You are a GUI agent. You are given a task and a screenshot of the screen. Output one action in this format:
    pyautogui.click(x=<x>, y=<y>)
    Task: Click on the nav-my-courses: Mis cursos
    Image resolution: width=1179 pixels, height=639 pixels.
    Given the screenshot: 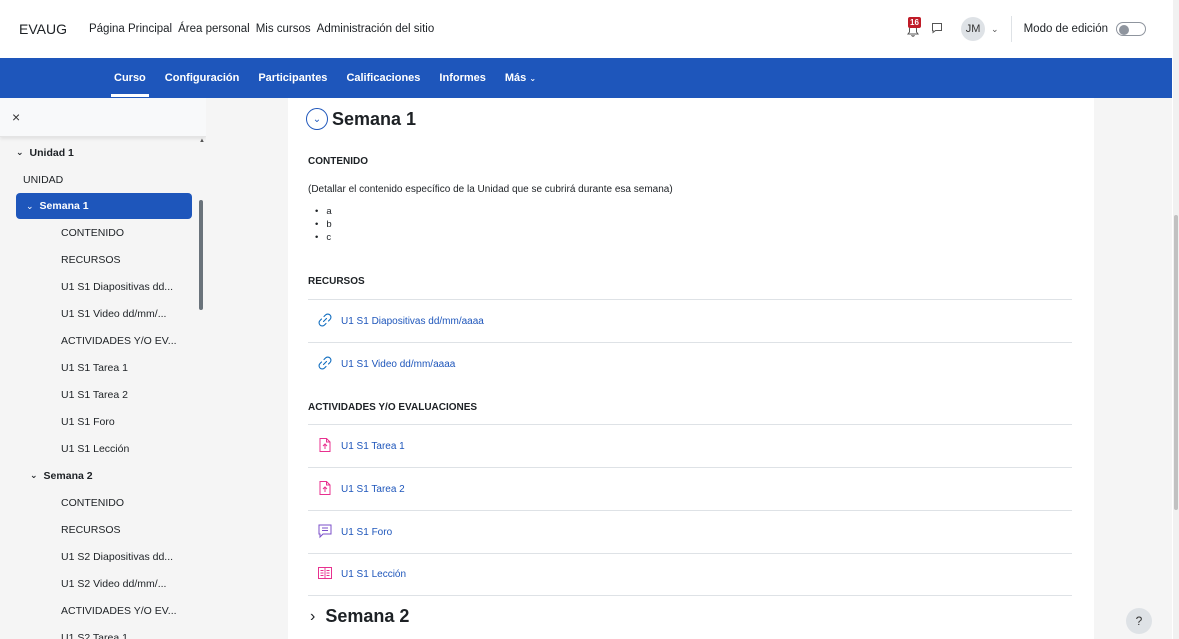 What is the action you would take?
    pyautogui.click(x=283, y=29)
    